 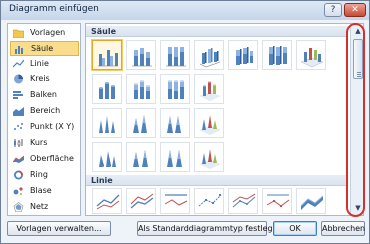 I want to click on sidebar-item-label: Säule, so click(x=42, y=48).